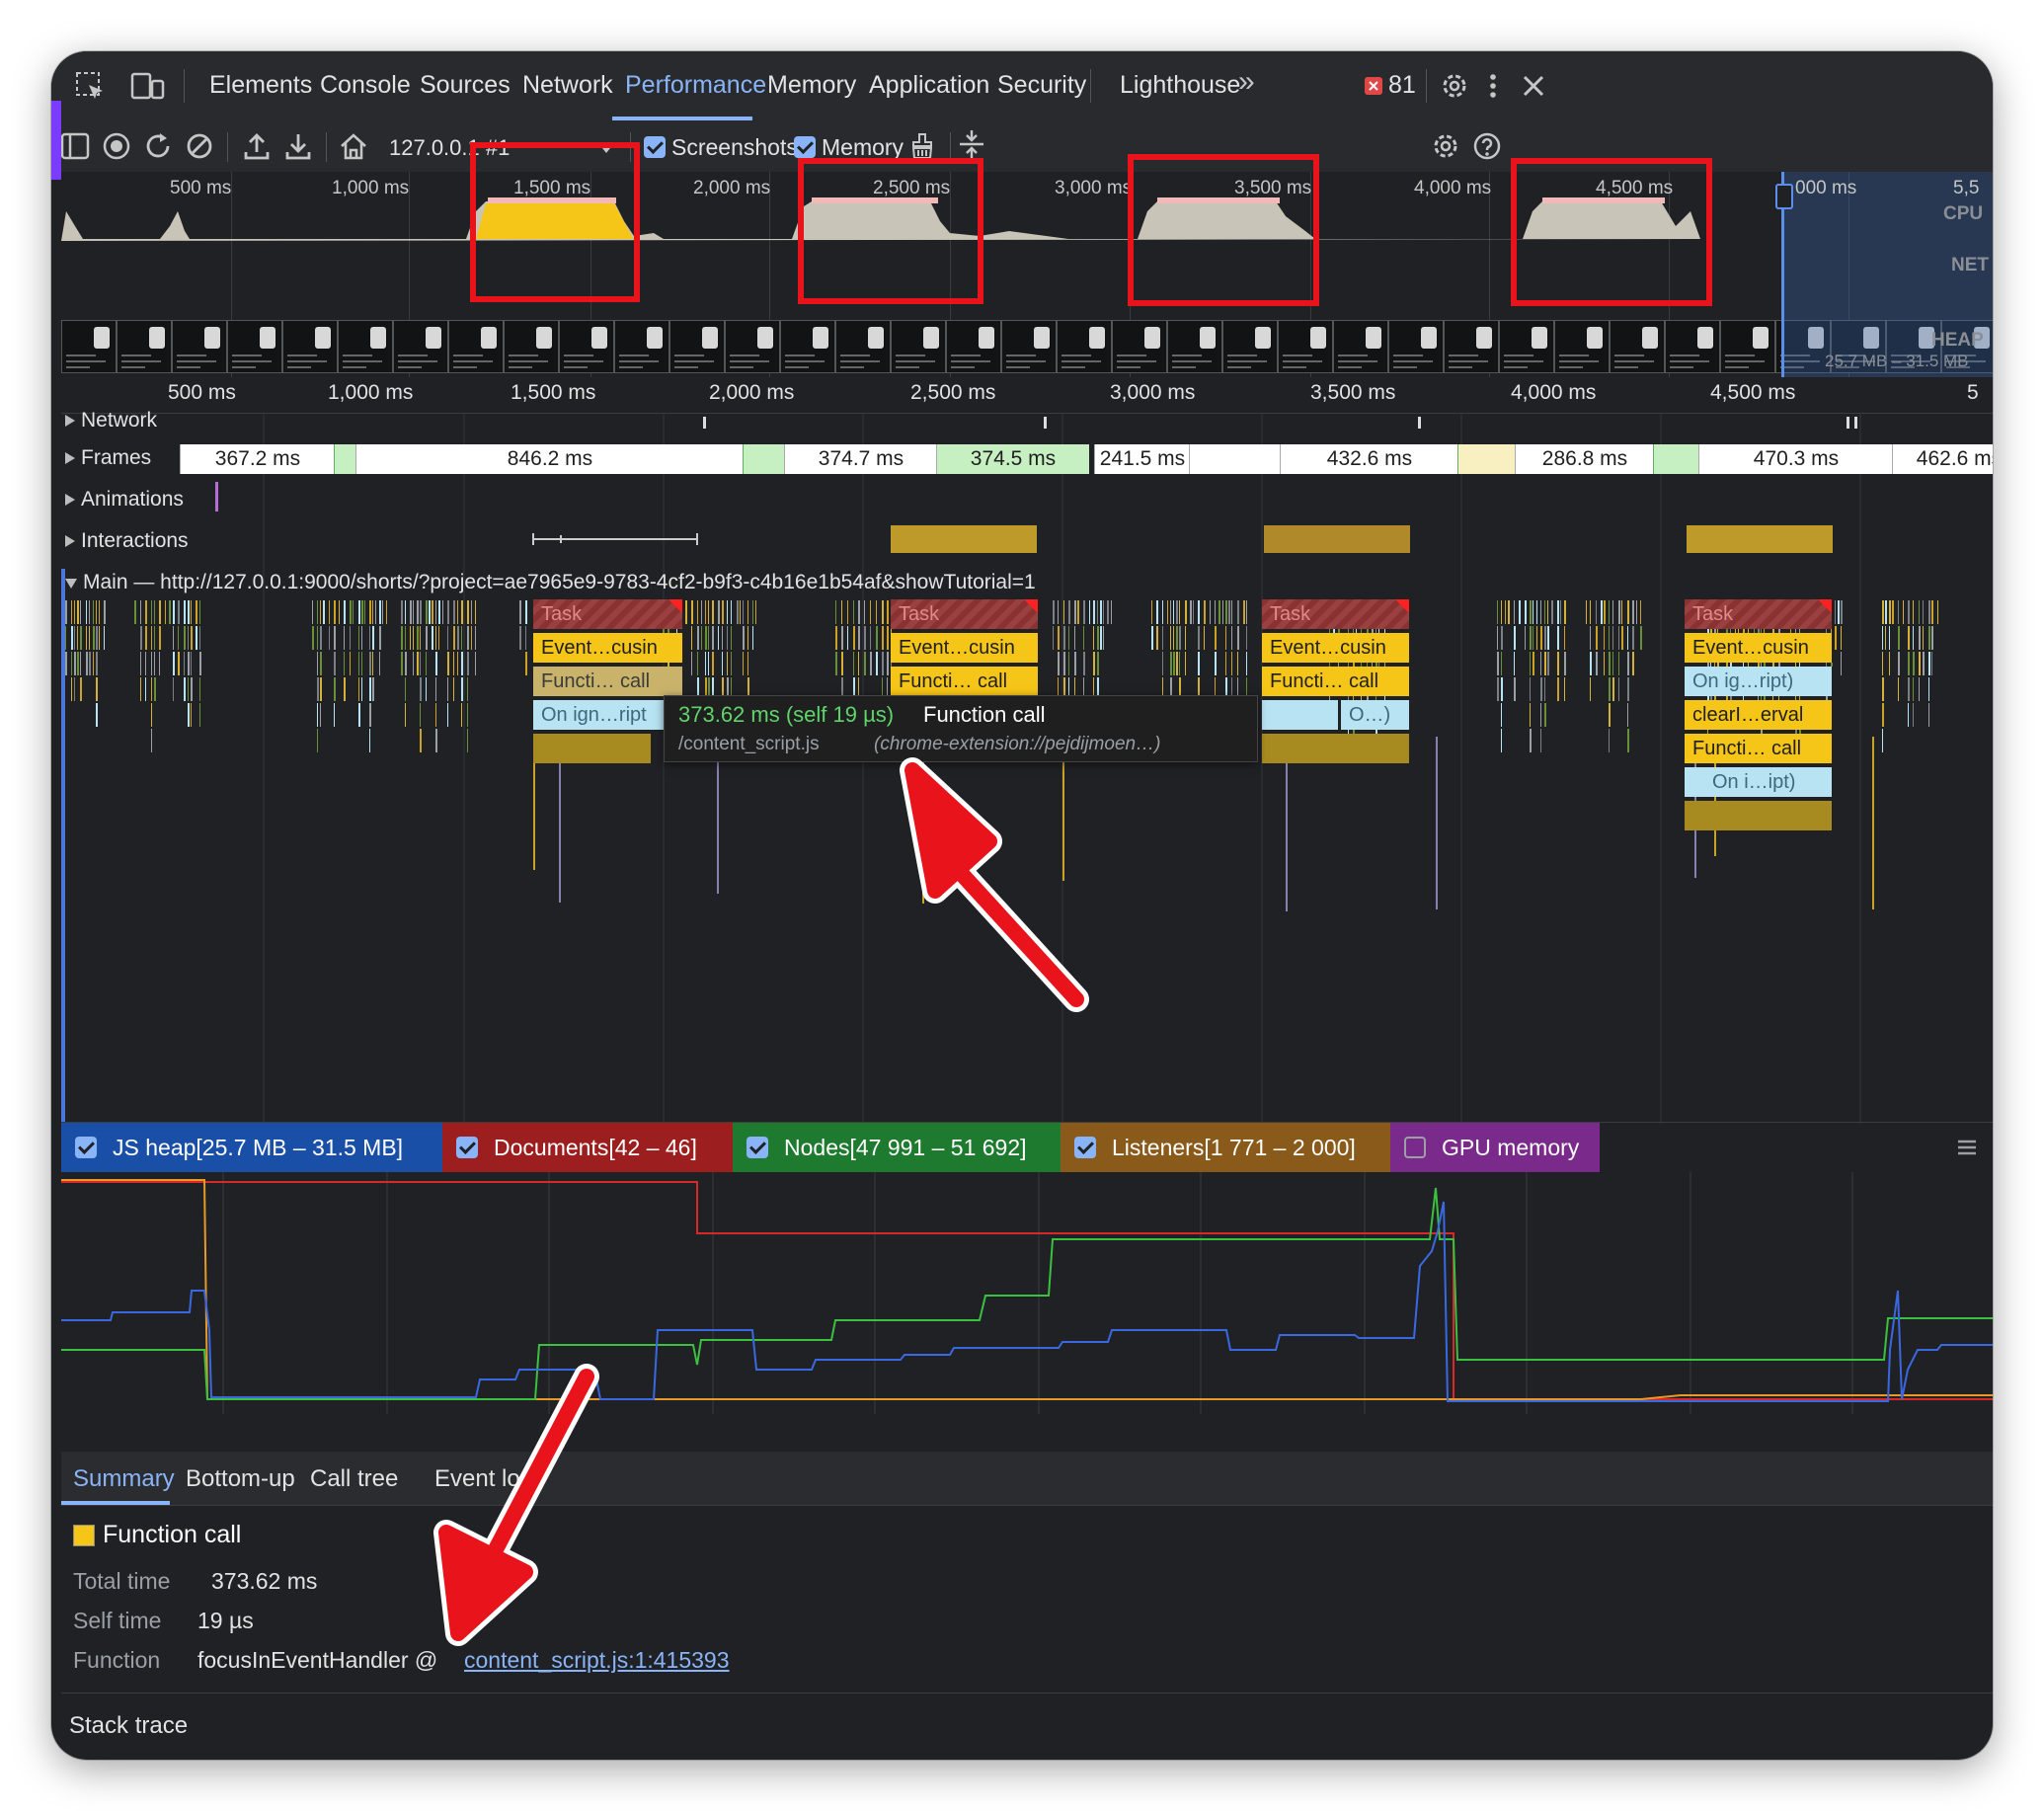 The height and width of the screenshot is (1811, 2044). I want to click on memory-counter-toggle: JS heap[25.7 MB – 31.5 MB], so click(252, 1147).